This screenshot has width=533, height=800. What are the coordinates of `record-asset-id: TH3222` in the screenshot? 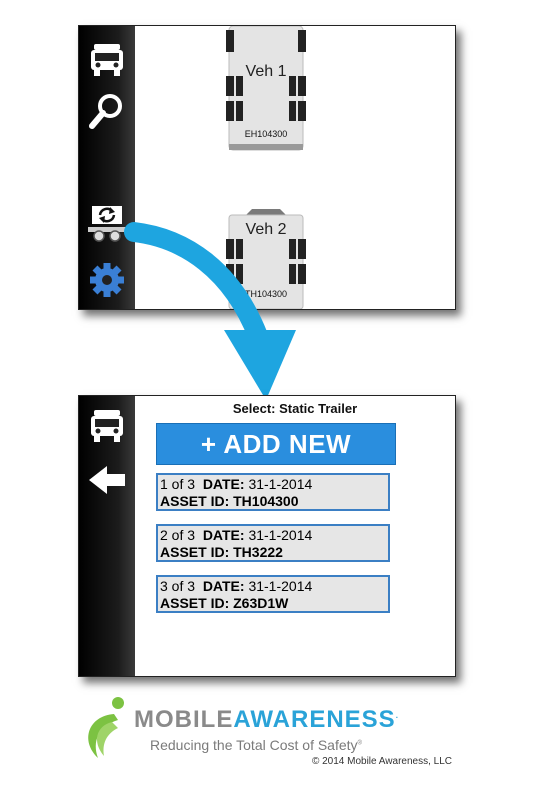 It's located at (258, 552).